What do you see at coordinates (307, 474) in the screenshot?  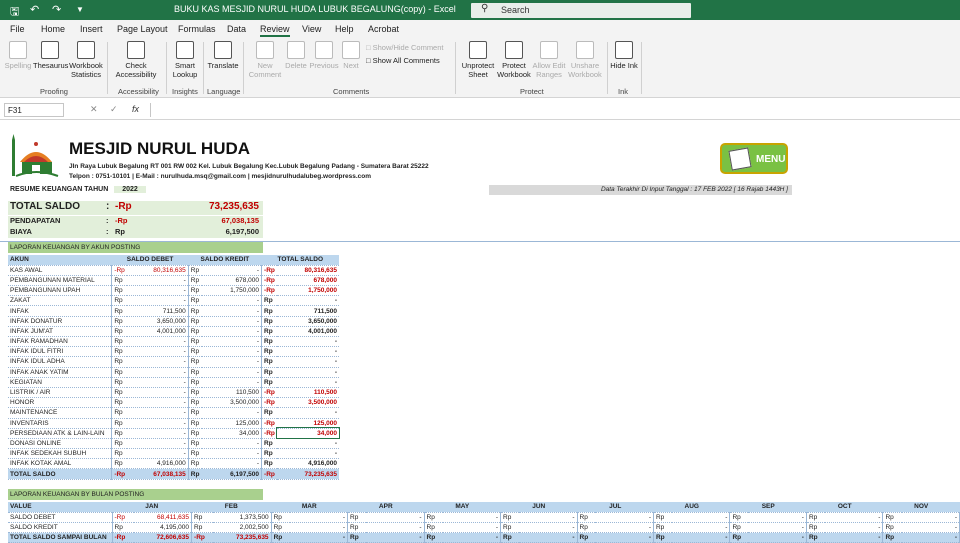 I see `total-value: 73,235,635` at bounding box center [307, 474].